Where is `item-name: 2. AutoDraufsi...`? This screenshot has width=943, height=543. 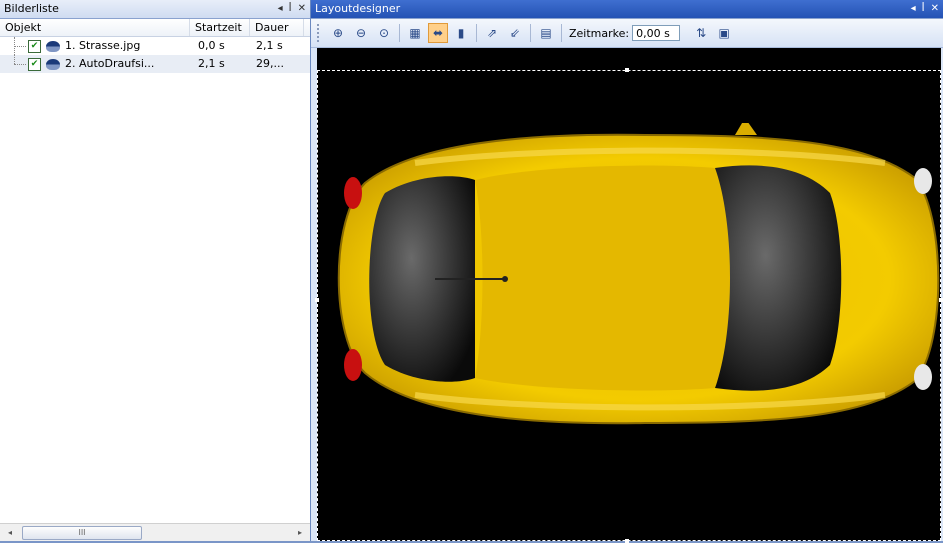 item-name: 2. AutoDraufsi... is located at coordinates (110, 63).